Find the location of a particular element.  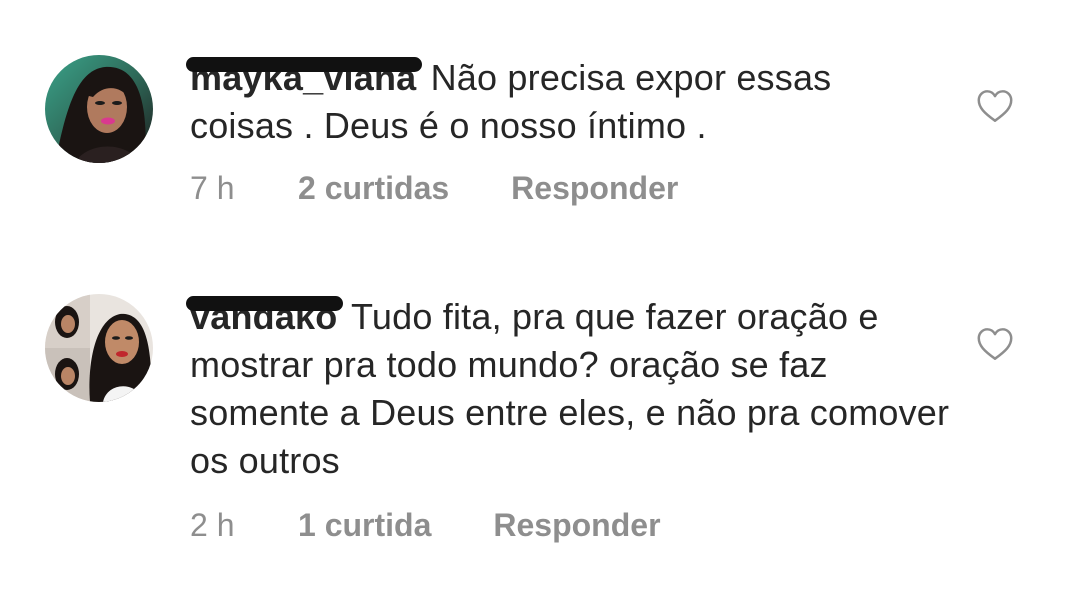

comment-time: 2 h is located at coordinates (212, 525).